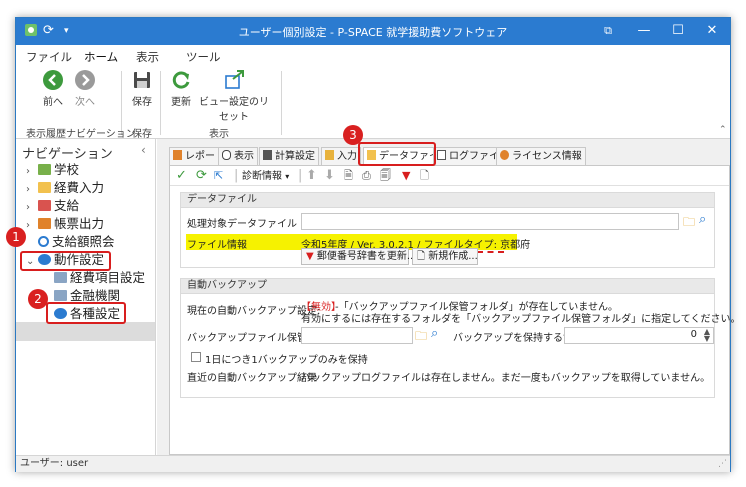 The width and height of the screenshot is (746, 487). I want to click on backup-folder-field, so click(357, 335).